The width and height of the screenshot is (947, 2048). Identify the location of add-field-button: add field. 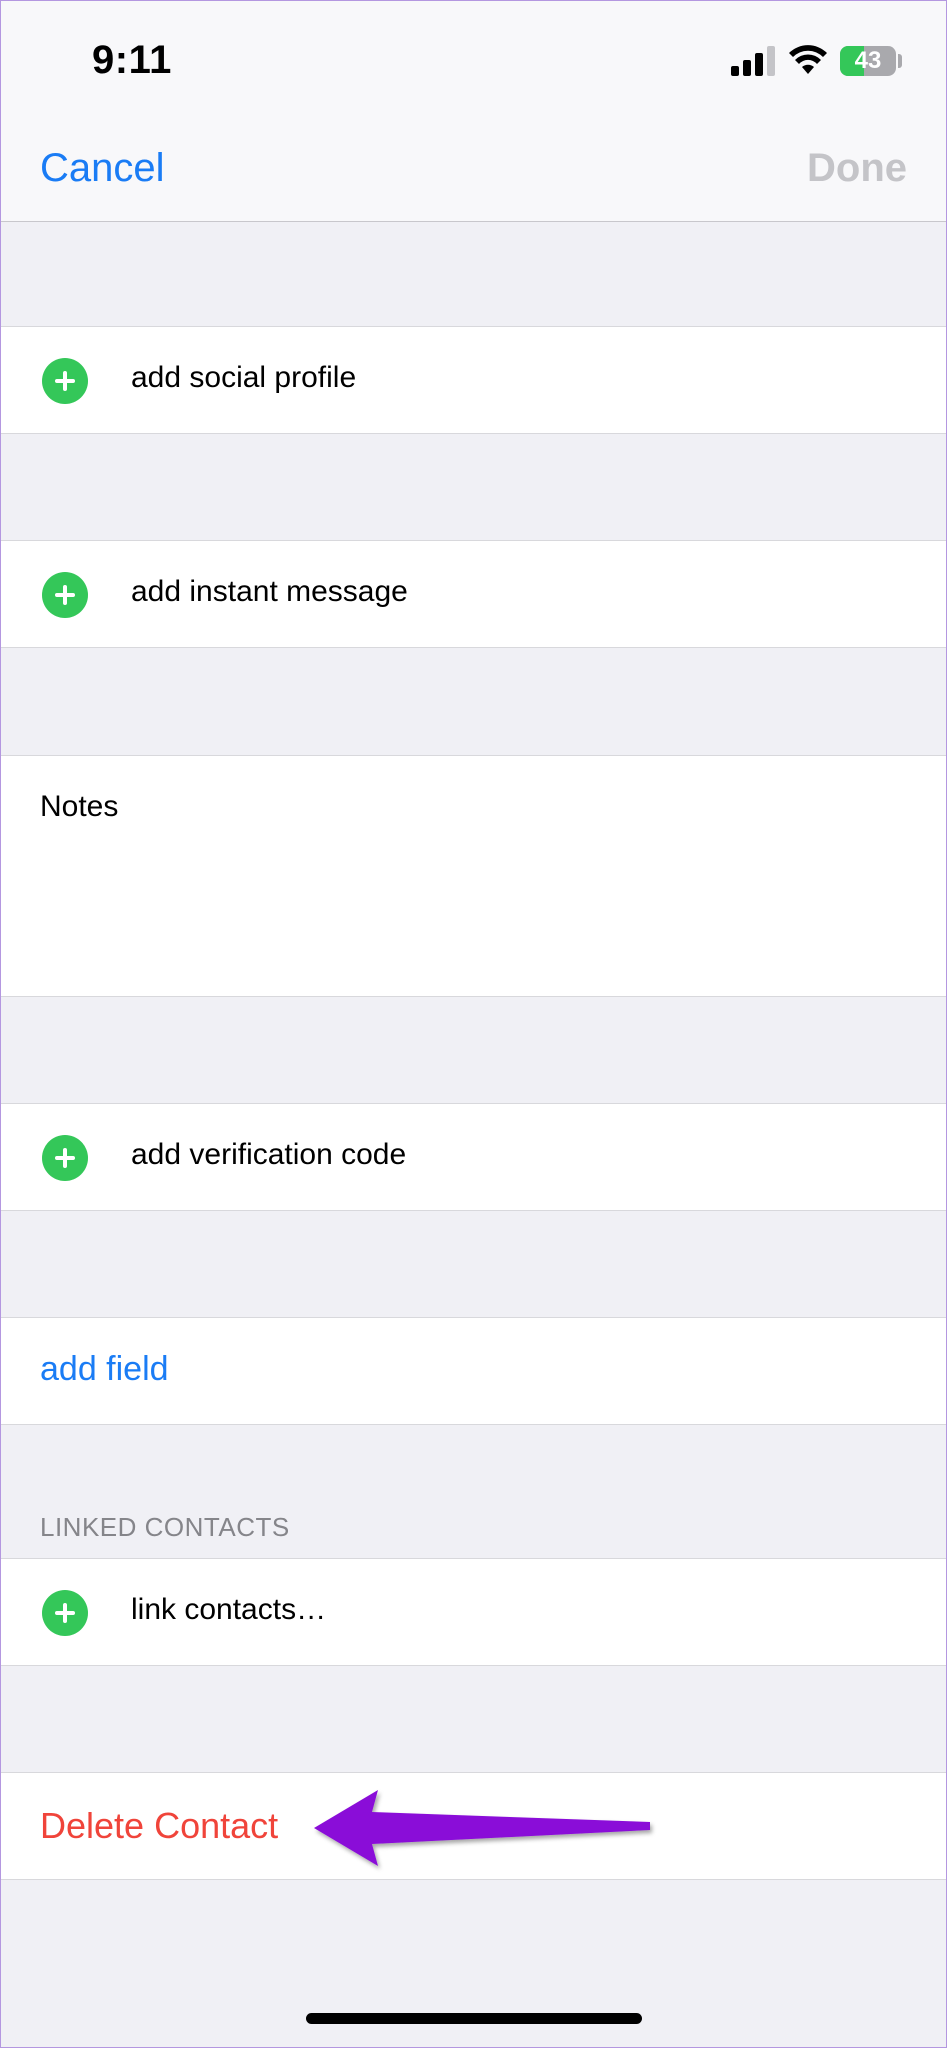
(104, 1369).